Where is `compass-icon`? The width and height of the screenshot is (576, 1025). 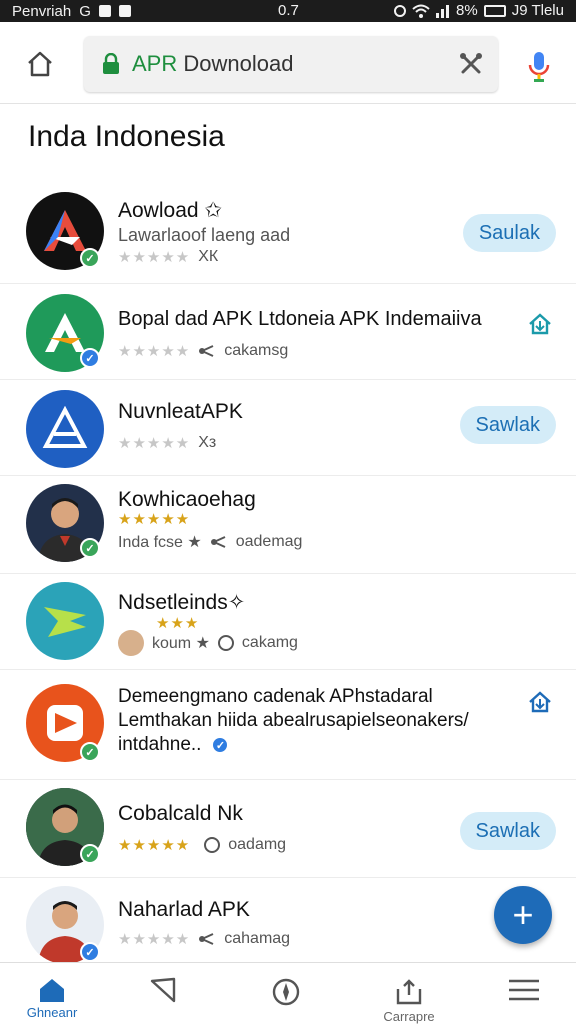
compass-icon is located at coordinates (286, 992).